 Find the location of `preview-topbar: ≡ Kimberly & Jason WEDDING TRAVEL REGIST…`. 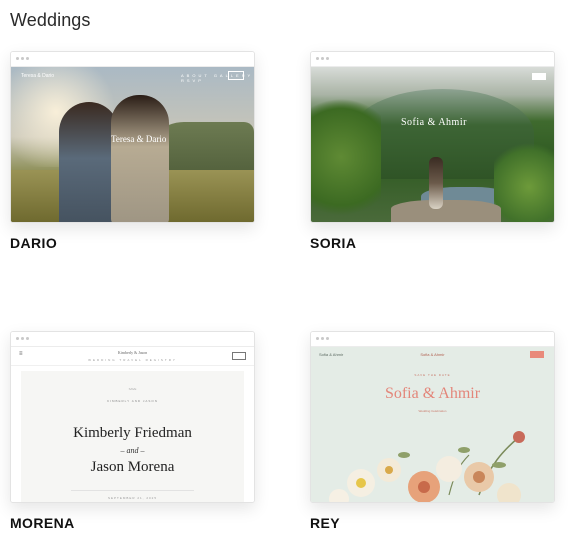

preview-topbar: ≡ Kimberly & Jason WEDDING TRAVEL REGIST… is located at coordinates (132, 356).